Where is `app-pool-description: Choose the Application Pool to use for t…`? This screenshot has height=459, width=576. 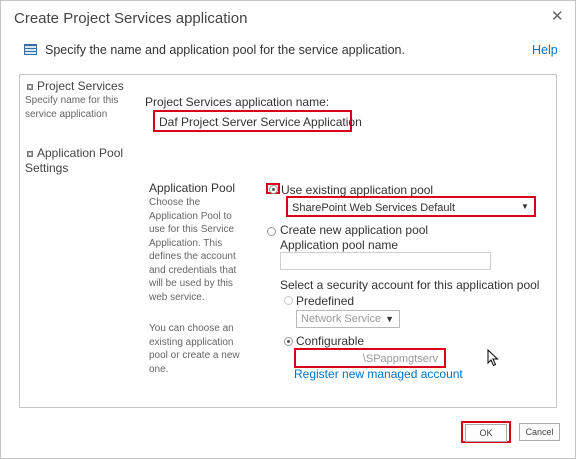 app-pool-description: Choose the Application Pool to use for t… is located at coordinates (193, 250).